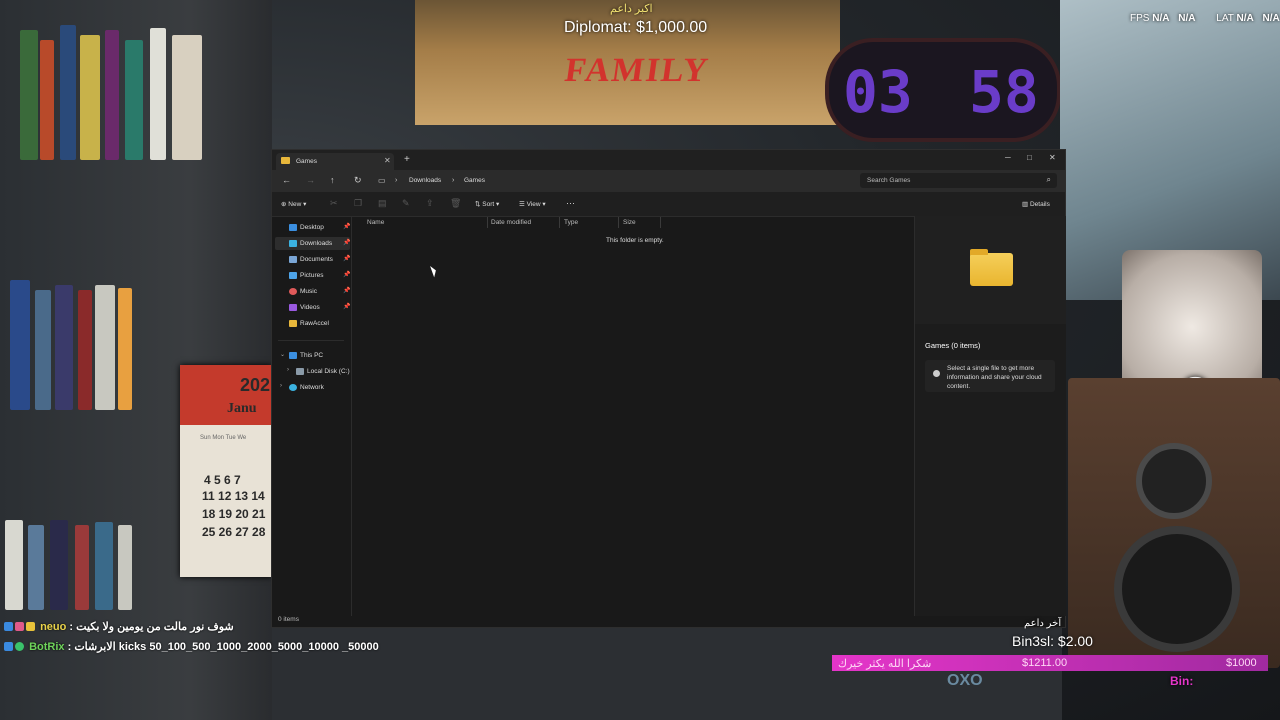 This screenshot has height=720, width=1280. What do you see at coordinates (53, 627) in the screenshot?
I see `chat-username: neuo` at bounding box center [53, 627].